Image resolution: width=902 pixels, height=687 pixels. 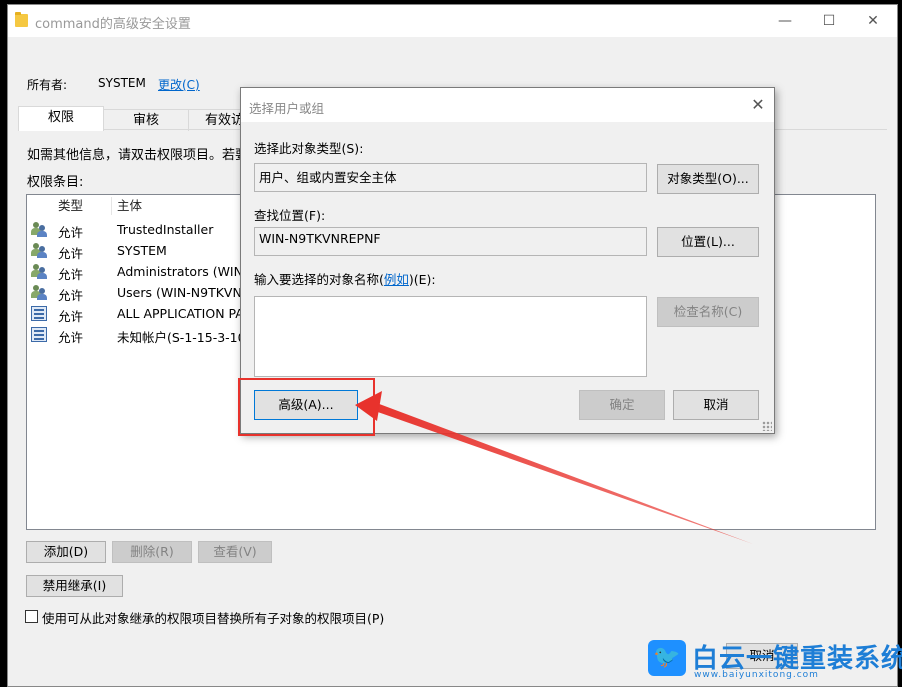 What do you see at coordinates (775, 661) in the screenshot?
I see `watermark: 🐦 白云一键重装系统 www.baiyunxitong.com` at bounding box center [775, 661].